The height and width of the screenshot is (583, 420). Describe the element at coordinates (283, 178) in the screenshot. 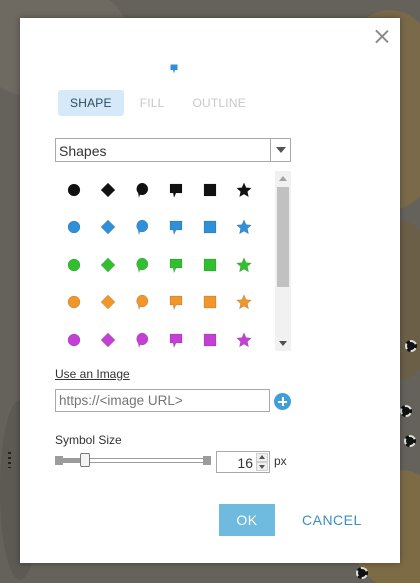

I see `scroll-up-arrow-icon` at that location.